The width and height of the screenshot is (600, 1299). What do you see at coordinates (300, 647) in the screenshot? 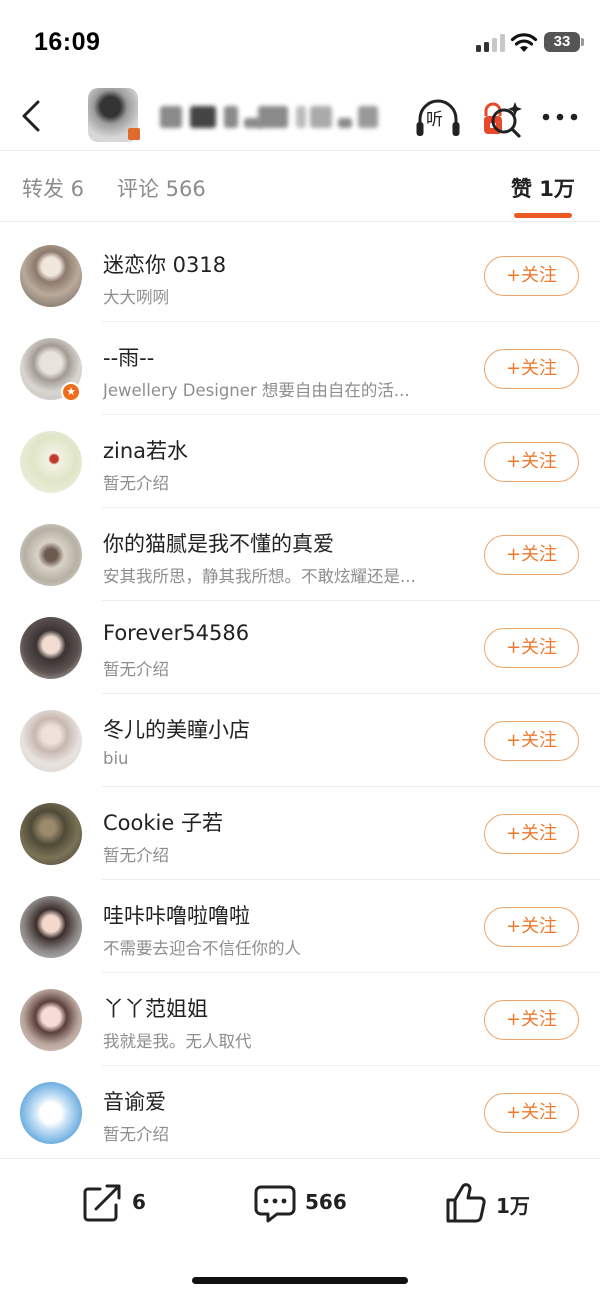
I see `list-item: Forever54586 暂无介绍 +关注` at bounding box center [300, 647].